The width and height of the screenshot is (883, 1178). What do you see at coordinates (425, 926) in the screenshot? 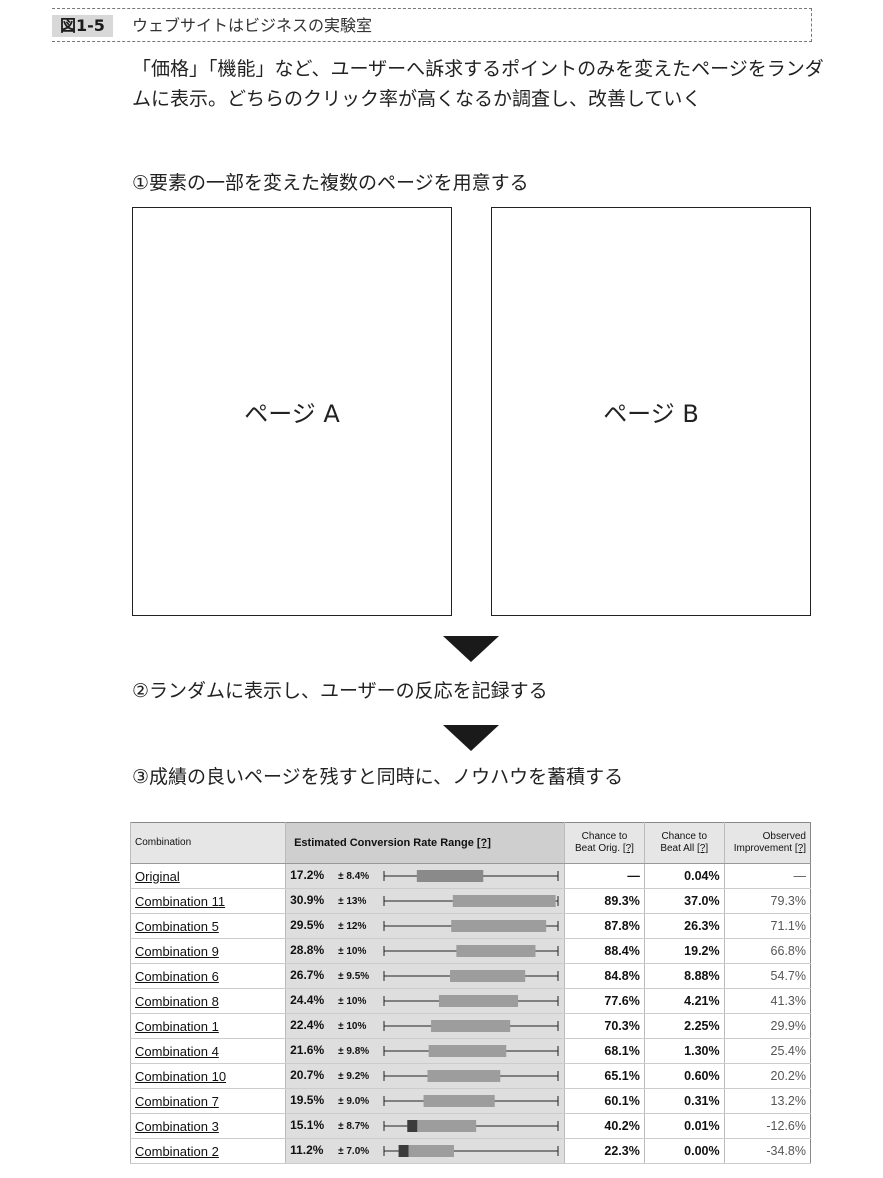
I see `range-cell: 29.5% ± 12%` at bounding box center [425, 926].